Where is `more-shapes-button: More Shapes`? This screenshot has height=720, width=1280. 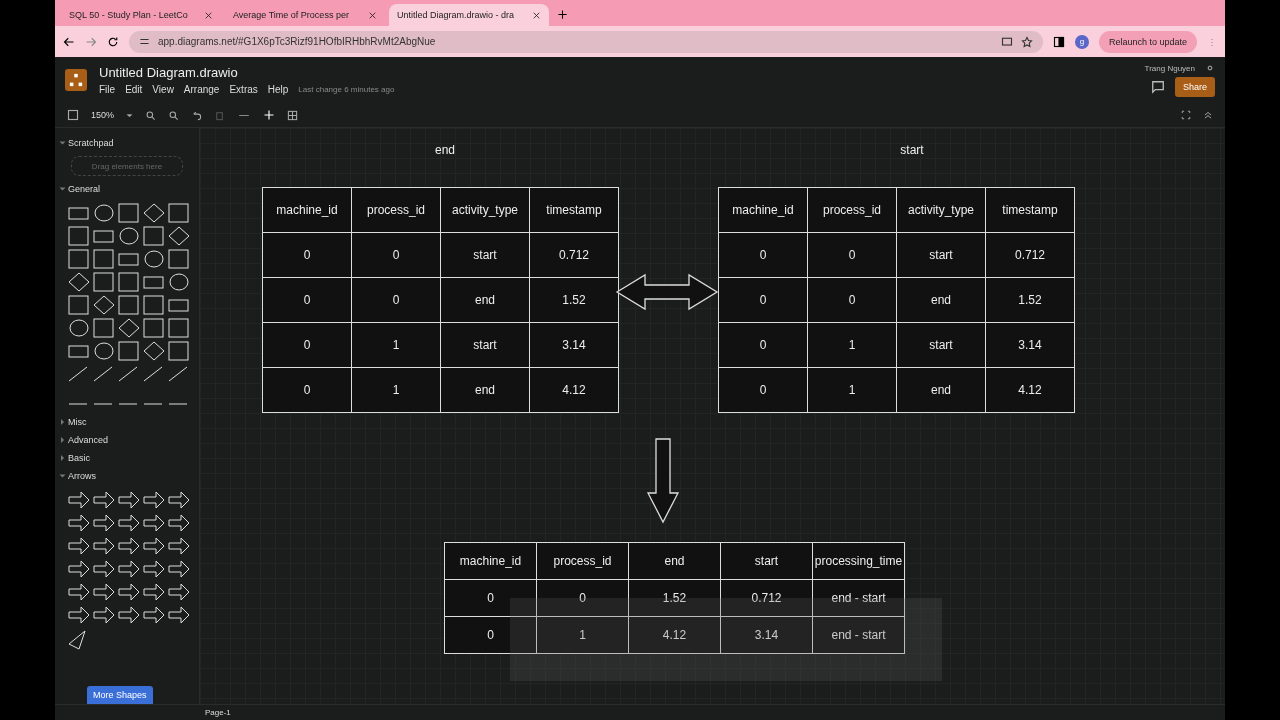 more-shapes-button: More Shapes is located at coordinates (120, 695).